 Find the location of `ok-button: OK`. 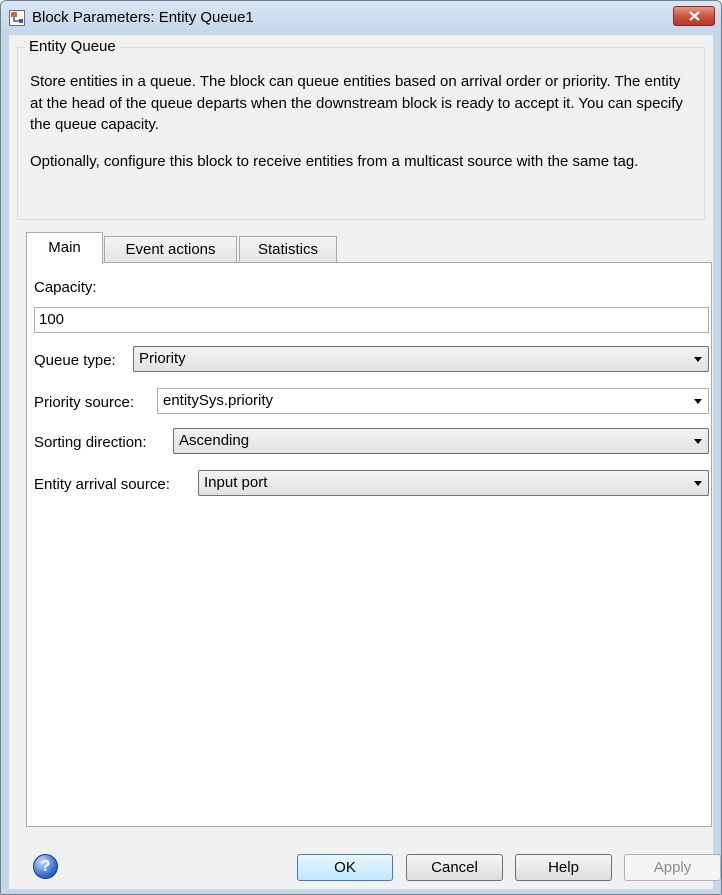

ok-button: OK is located at coordinates (345, 867).